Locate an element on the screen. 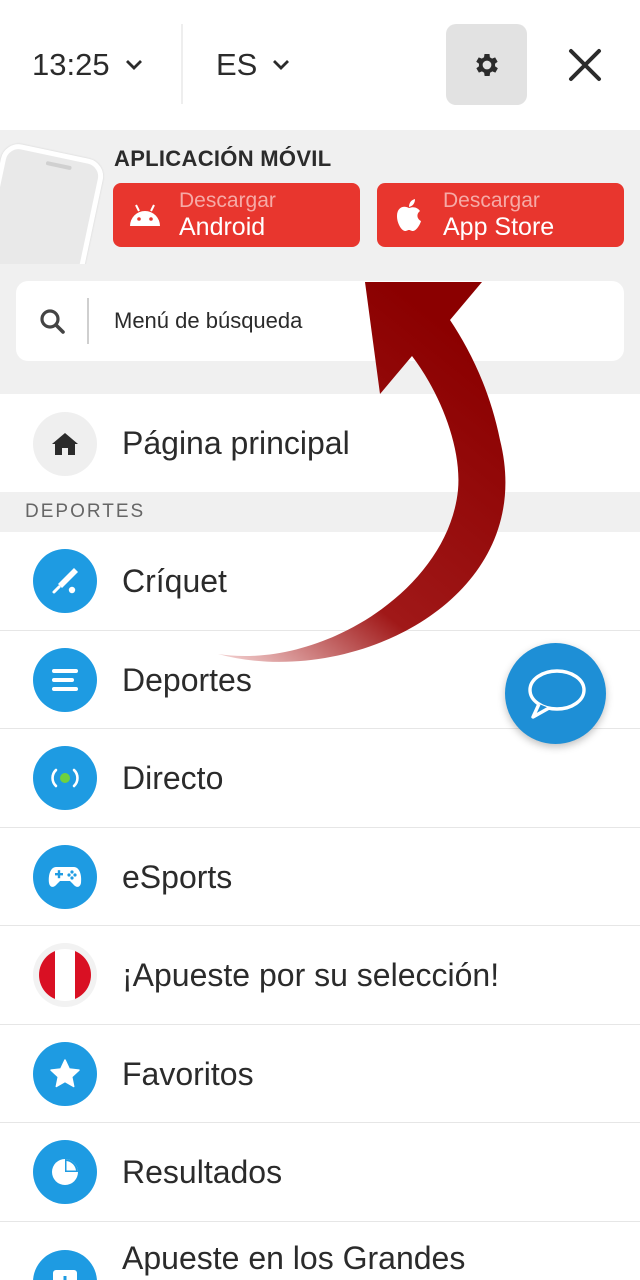 The width and height of the screenshot is (640, 1280). menu-item-label: Deportes is located at coordinates (187, 679).